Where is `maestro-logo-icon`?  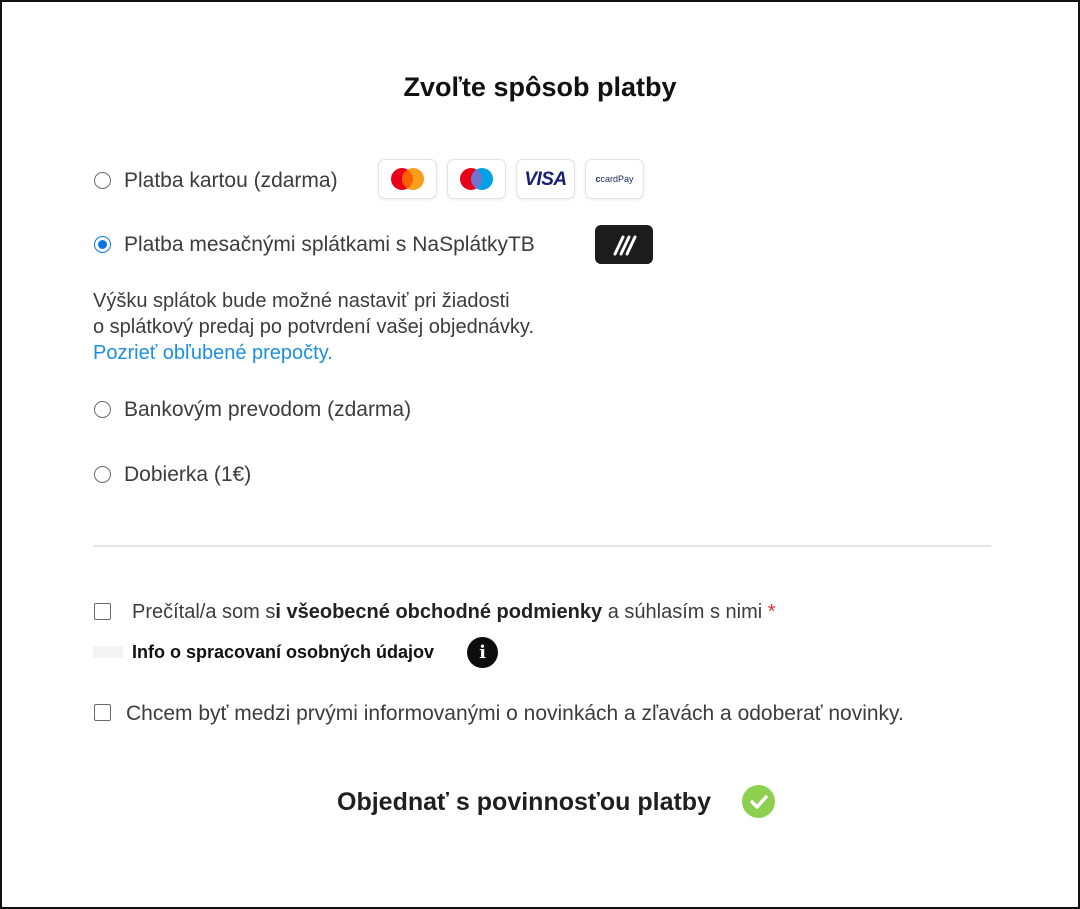
maestro-logo-icon is located at coordinates (476, 179).